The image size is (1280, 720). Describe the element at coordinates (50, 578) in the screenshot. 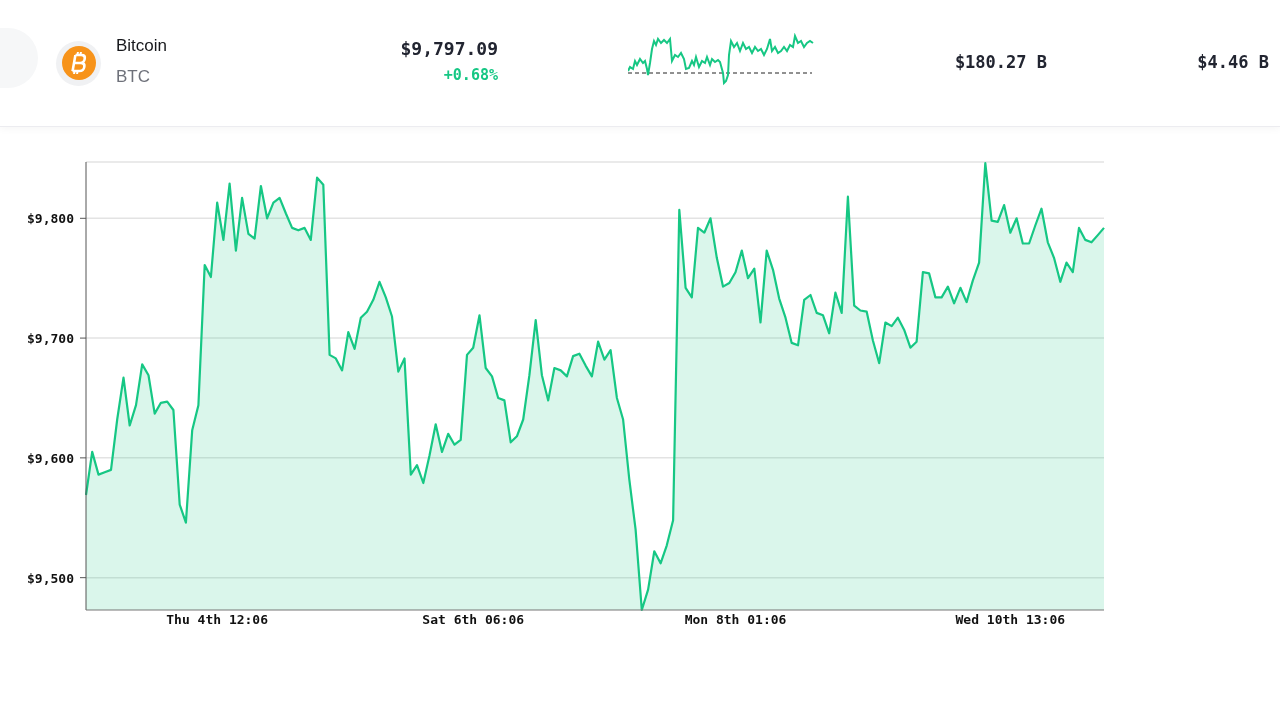

I see `y-axis-label: $9,500` at that location.